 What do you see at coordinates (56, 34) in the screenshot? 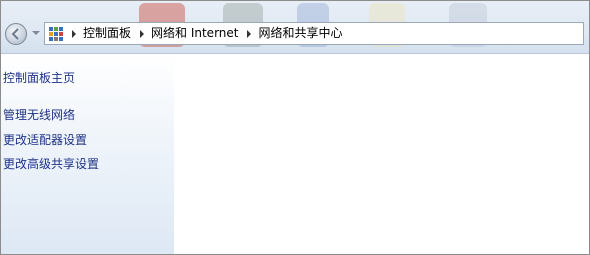
I see `control-panel-icon` at bounding box center [56, 34].